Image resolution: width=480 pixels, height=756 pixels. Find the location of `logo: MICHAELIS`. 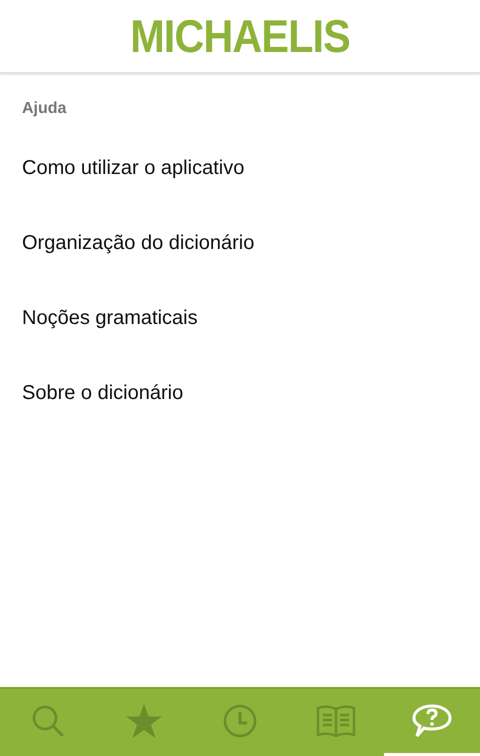

logo: MICHAELIS is located at coordinates (240, 36).